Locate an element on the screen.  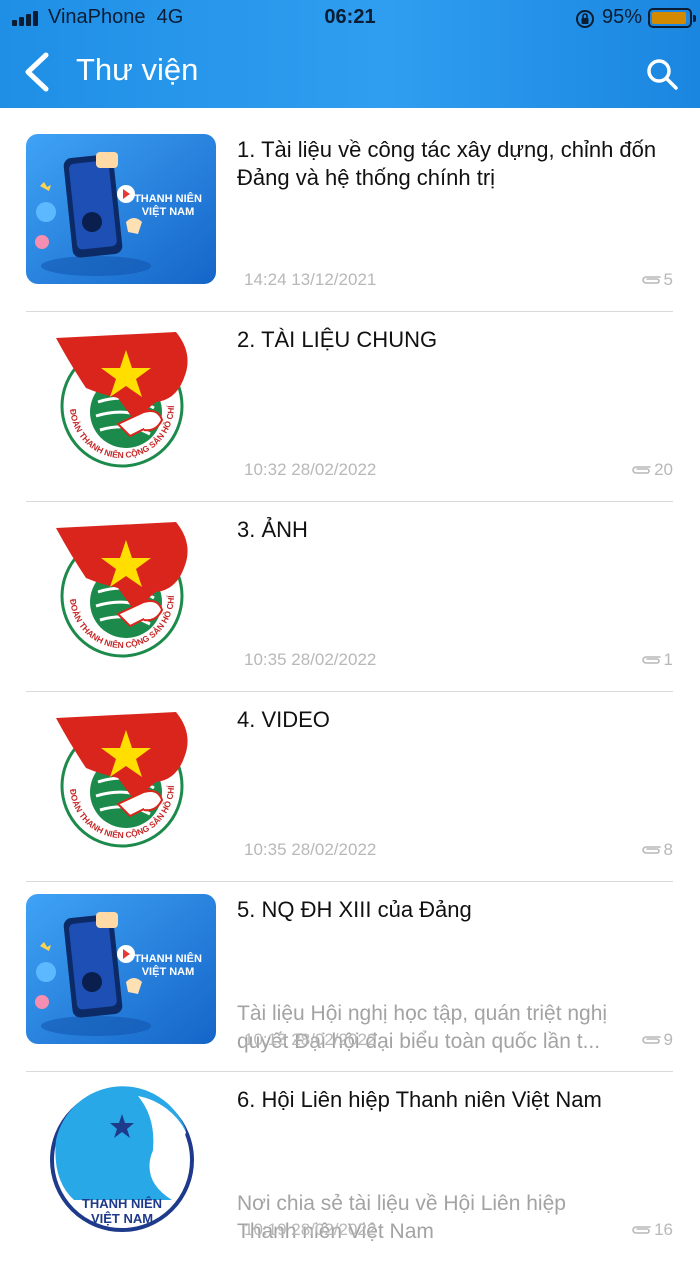
attachment-count: 8 is located at coordinates (656, 850).